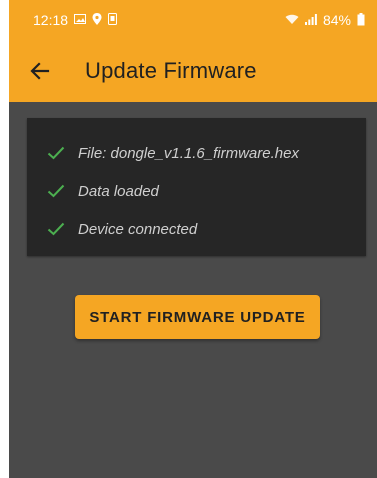 Image resolution: width=377 pixels, height=478 pixels. I want to click on file-label: File: dongle_v1.1.6_firmware.hex, so click(188, 153).